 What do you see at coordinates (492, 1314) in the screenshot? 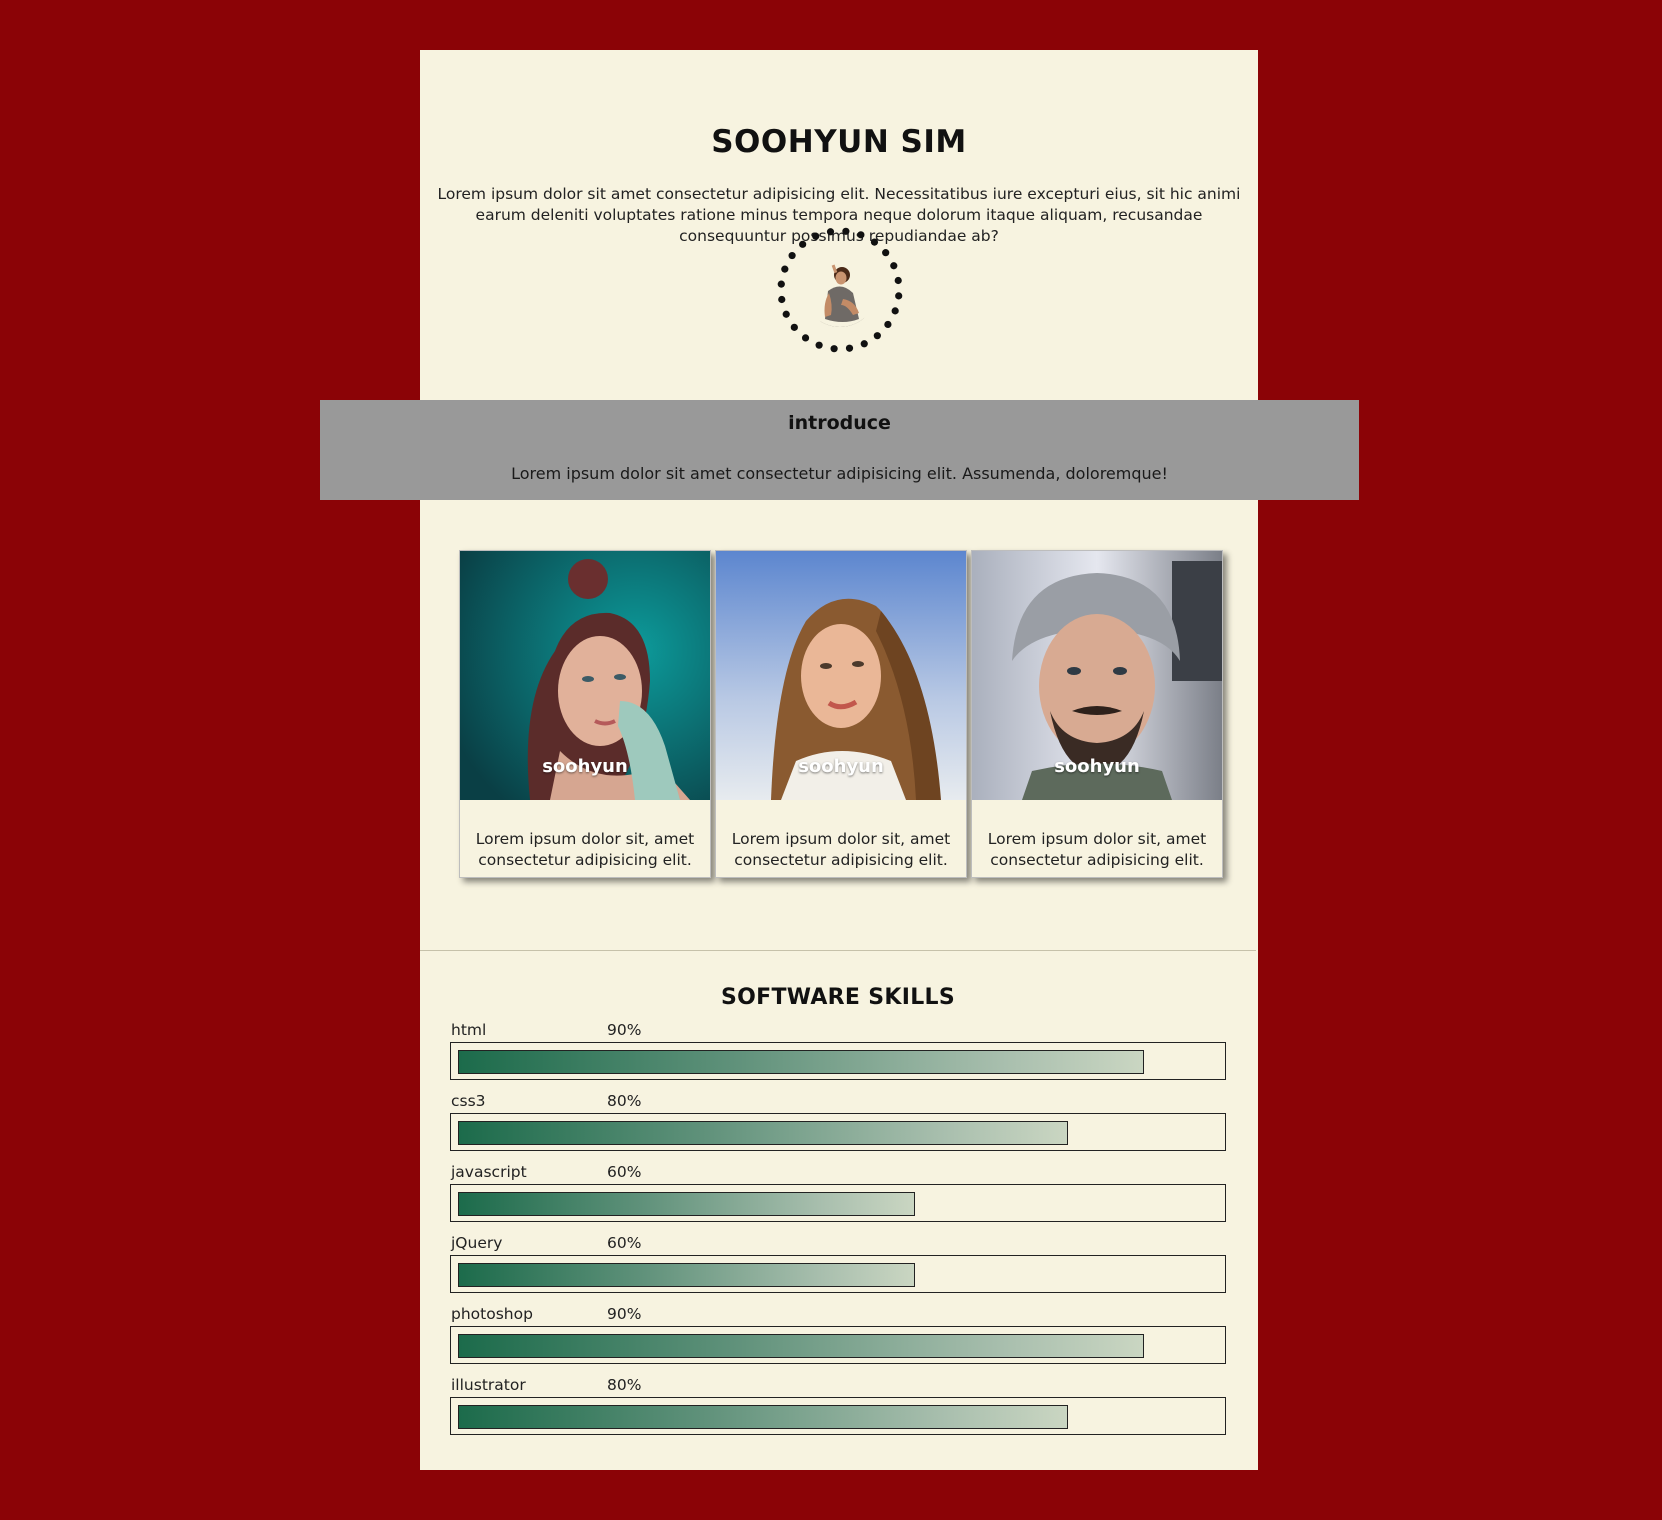
I see `skill-name: photoshop` at bounding box center [492, 1314].